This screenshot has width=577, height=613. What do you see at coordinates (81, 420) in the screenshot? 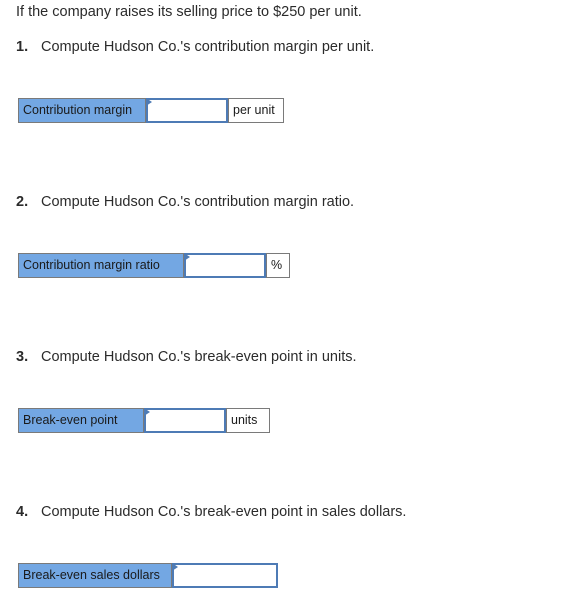
I see `field-label: Break-even point` at bounding box center [81, 420].